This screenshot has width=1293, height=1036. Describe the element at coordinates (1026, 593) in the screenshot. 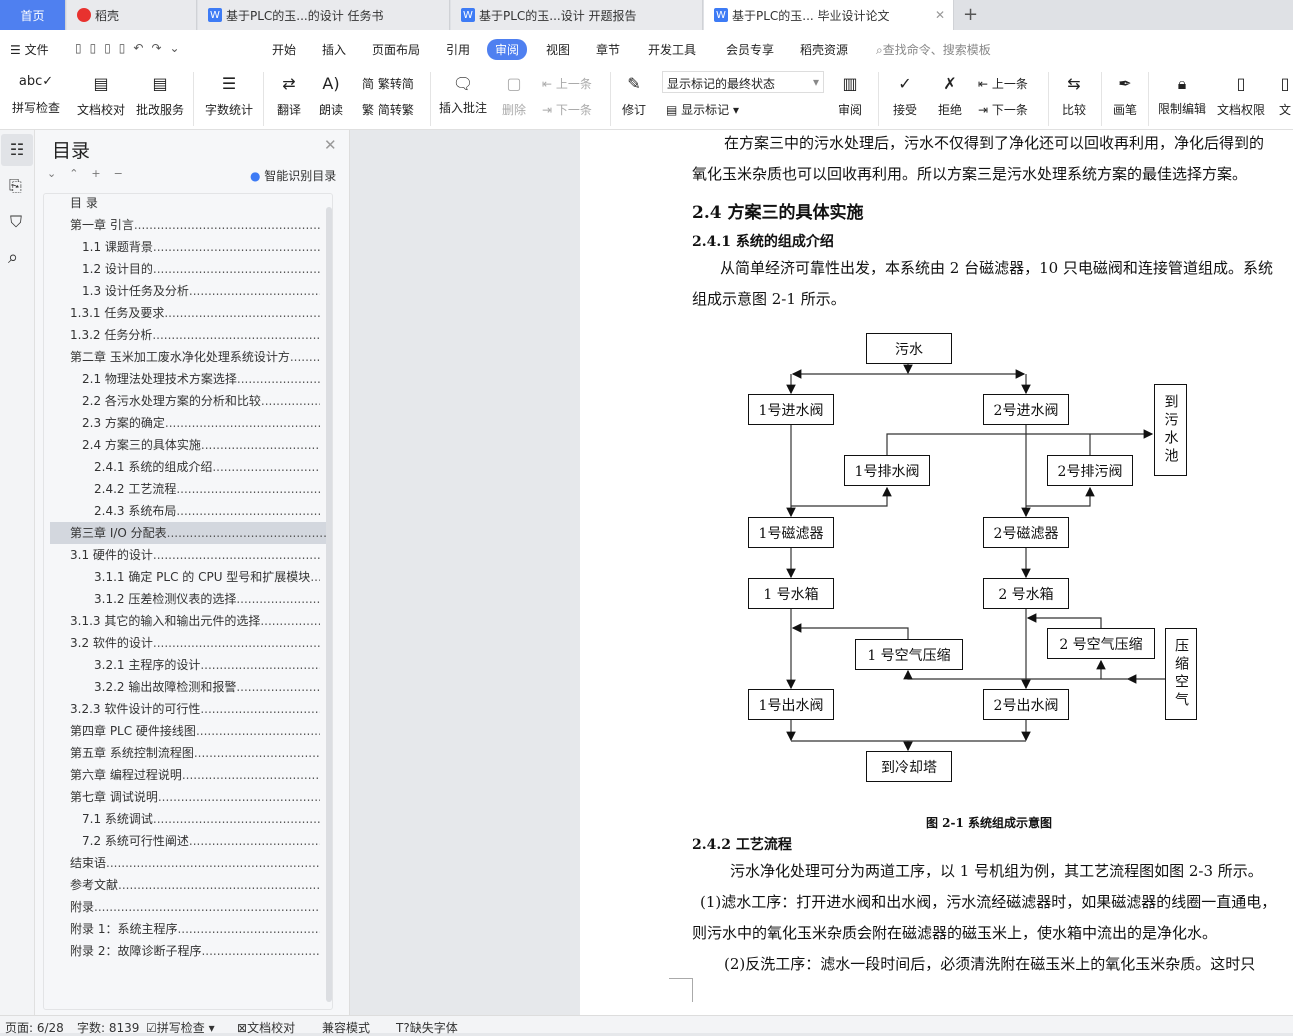

I see `node-tank-2: 2 号水箱` at that location.